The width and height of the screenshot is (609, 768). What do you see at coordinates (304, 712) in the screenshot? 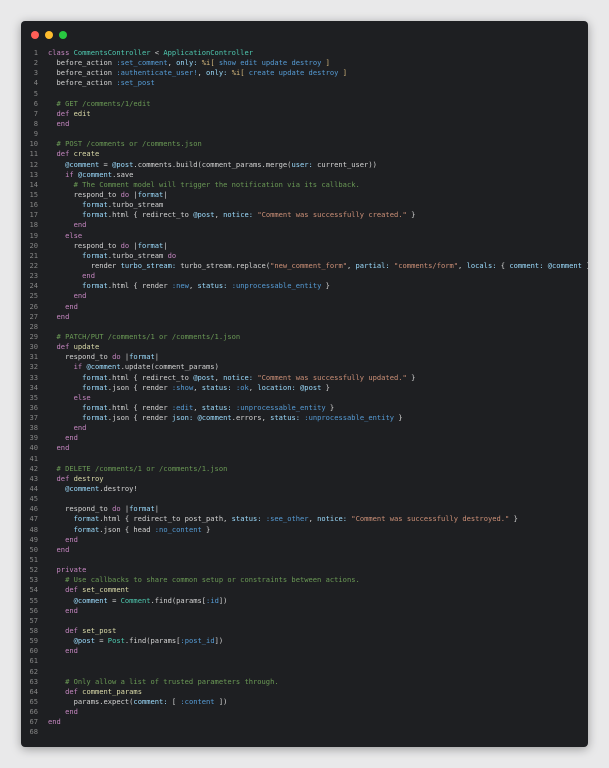
I see `code-line: 66 end` at bounding box center [304, 712].